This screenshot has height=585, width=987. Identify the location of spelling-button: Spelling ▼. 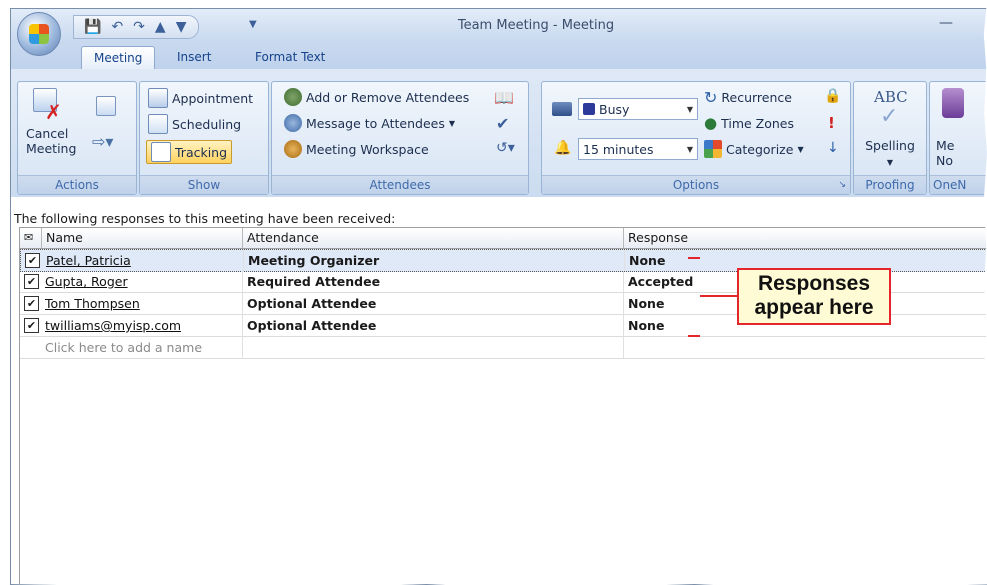
(890, 154).